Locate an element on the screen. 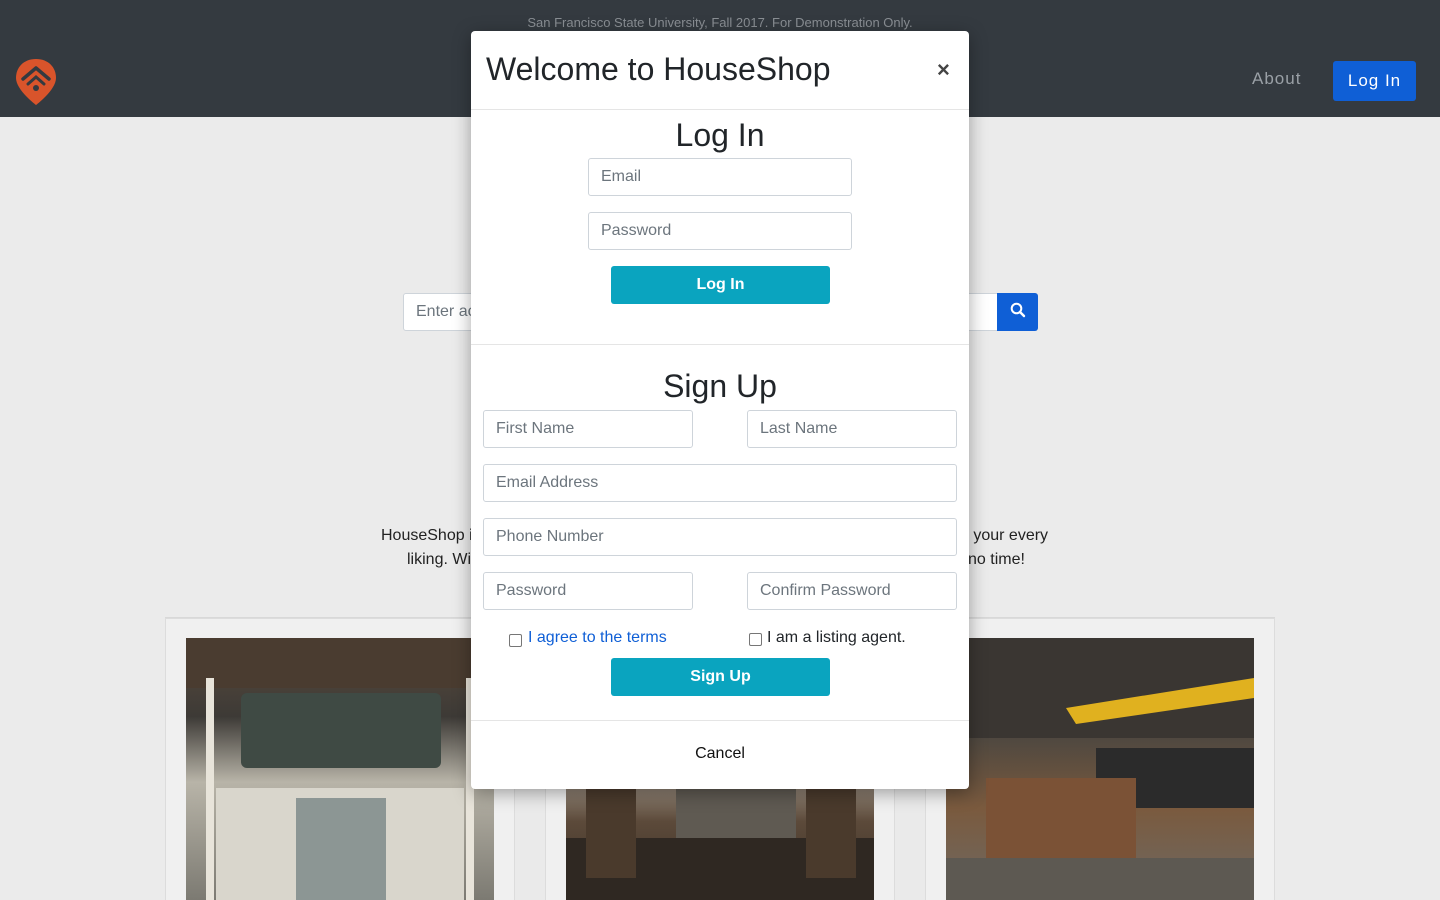 The height and width of the screenshot is (900, 1440). phone-number-input: Phone Number is located at coordinates (720, 537).